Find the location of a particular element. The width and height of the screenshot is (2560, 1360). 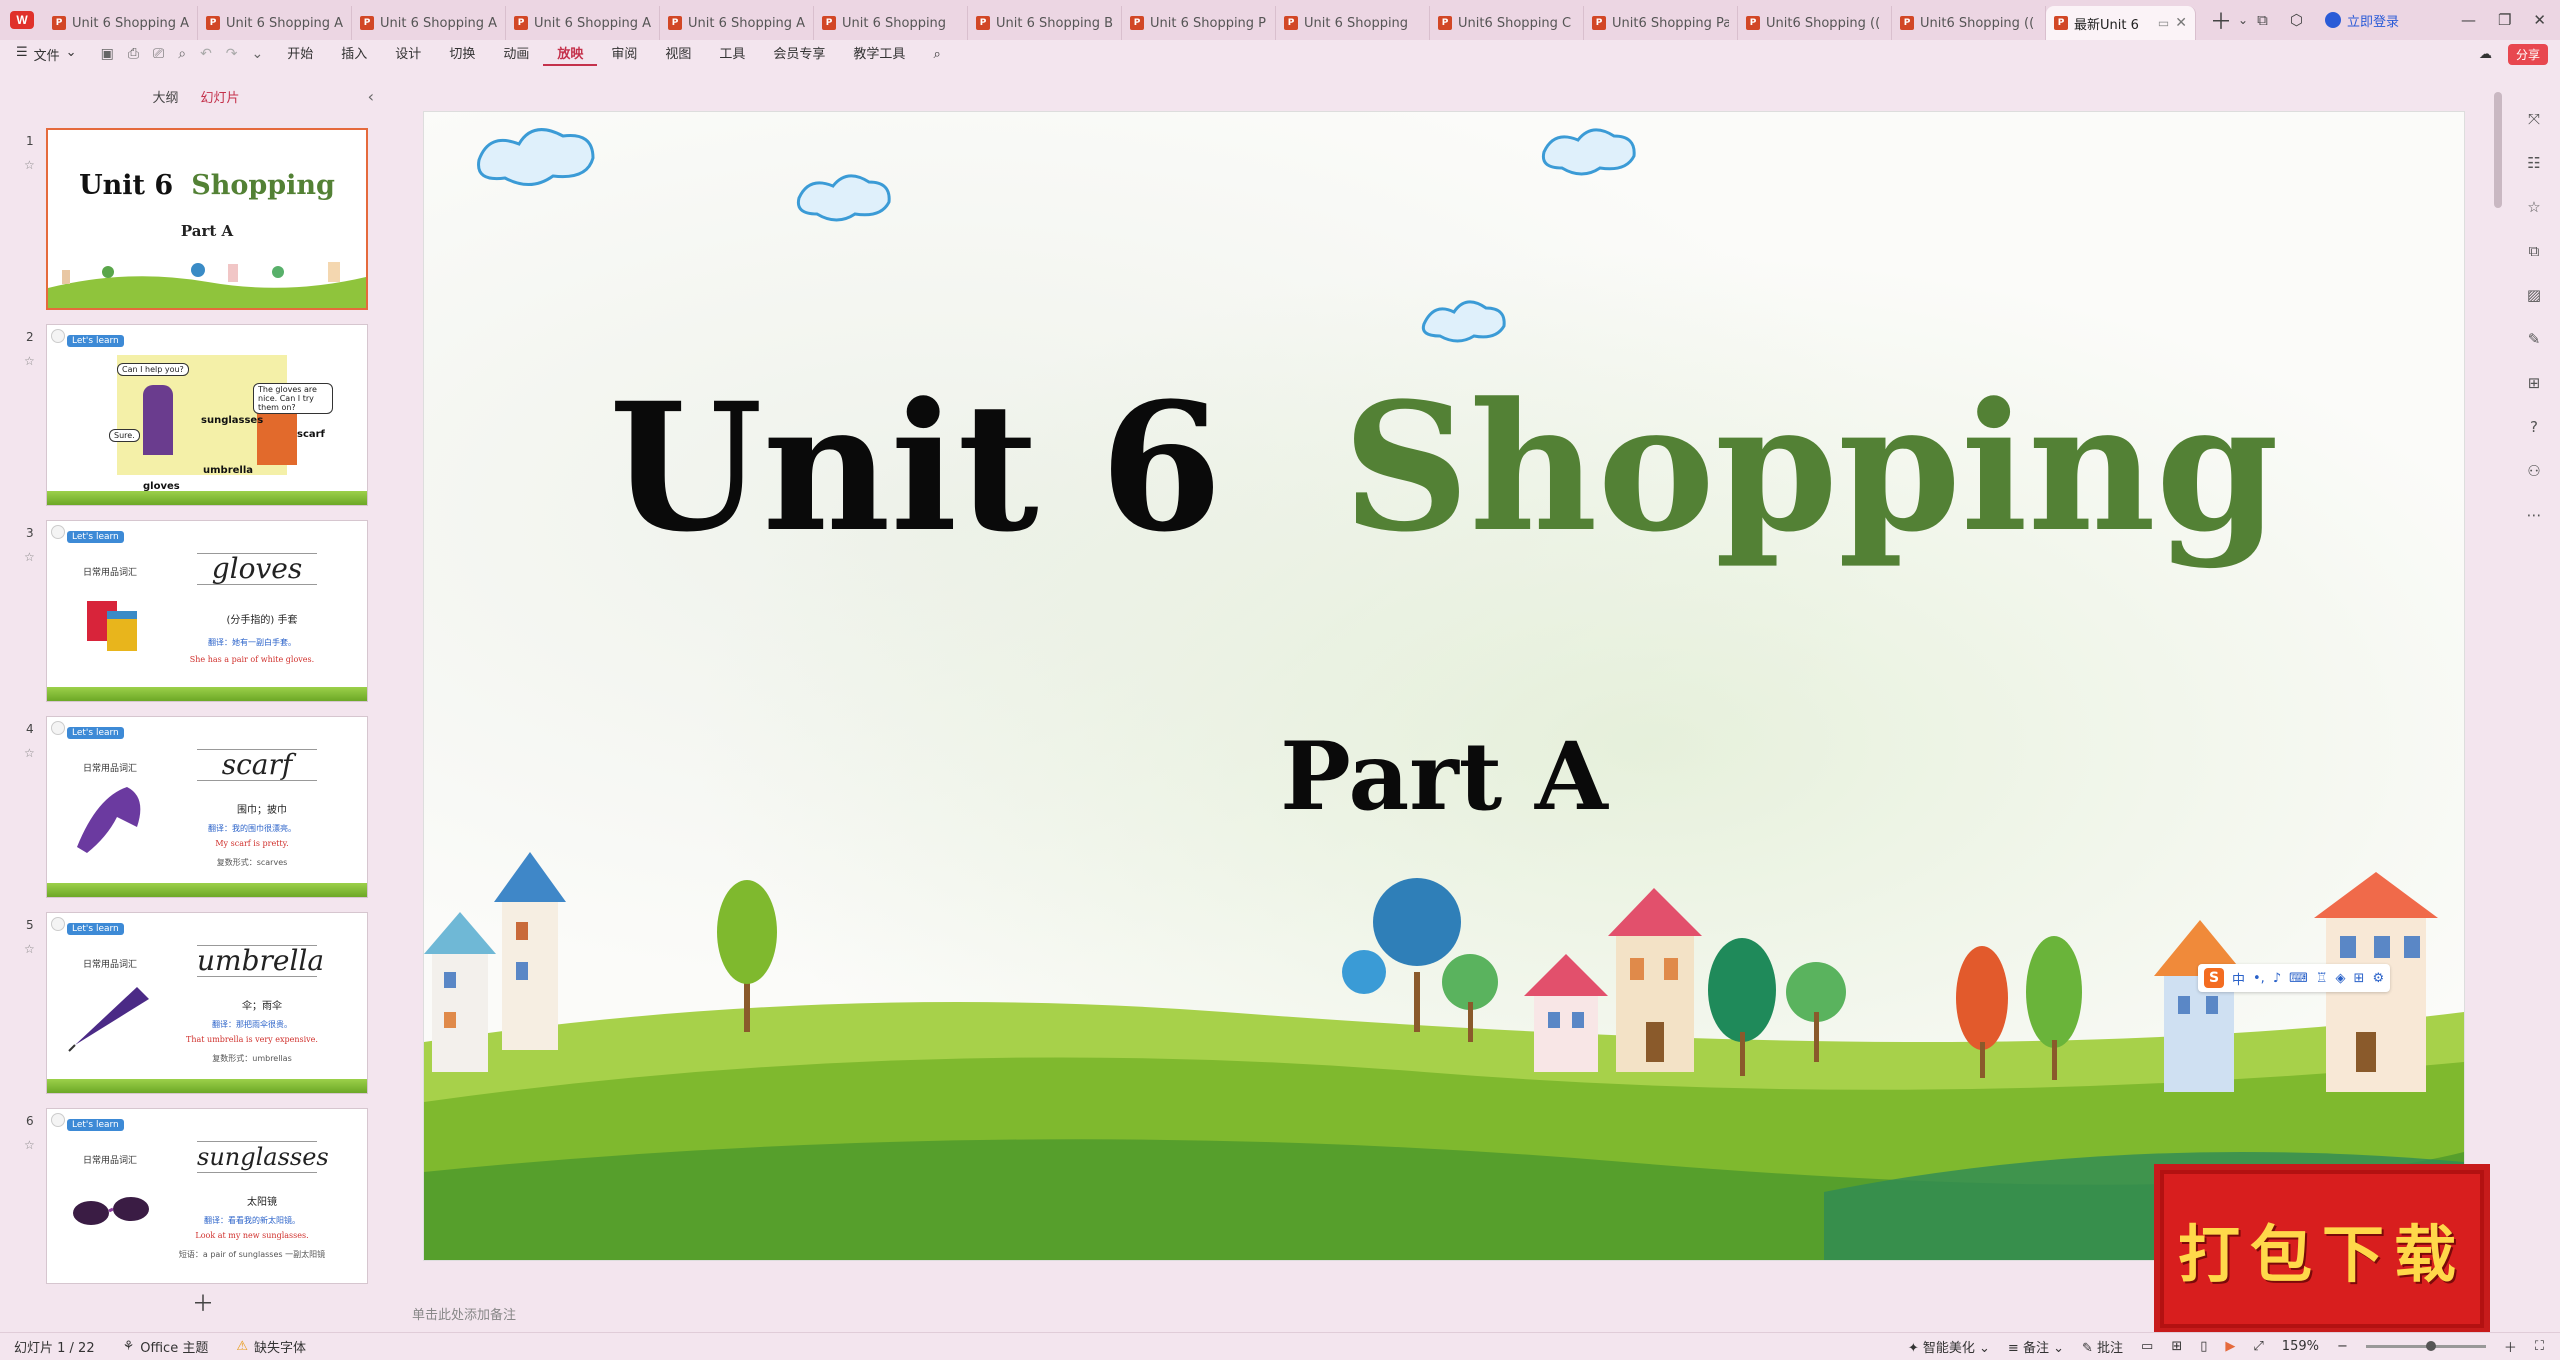

menu-tab: 工具 is located at coordinates (732, 54).